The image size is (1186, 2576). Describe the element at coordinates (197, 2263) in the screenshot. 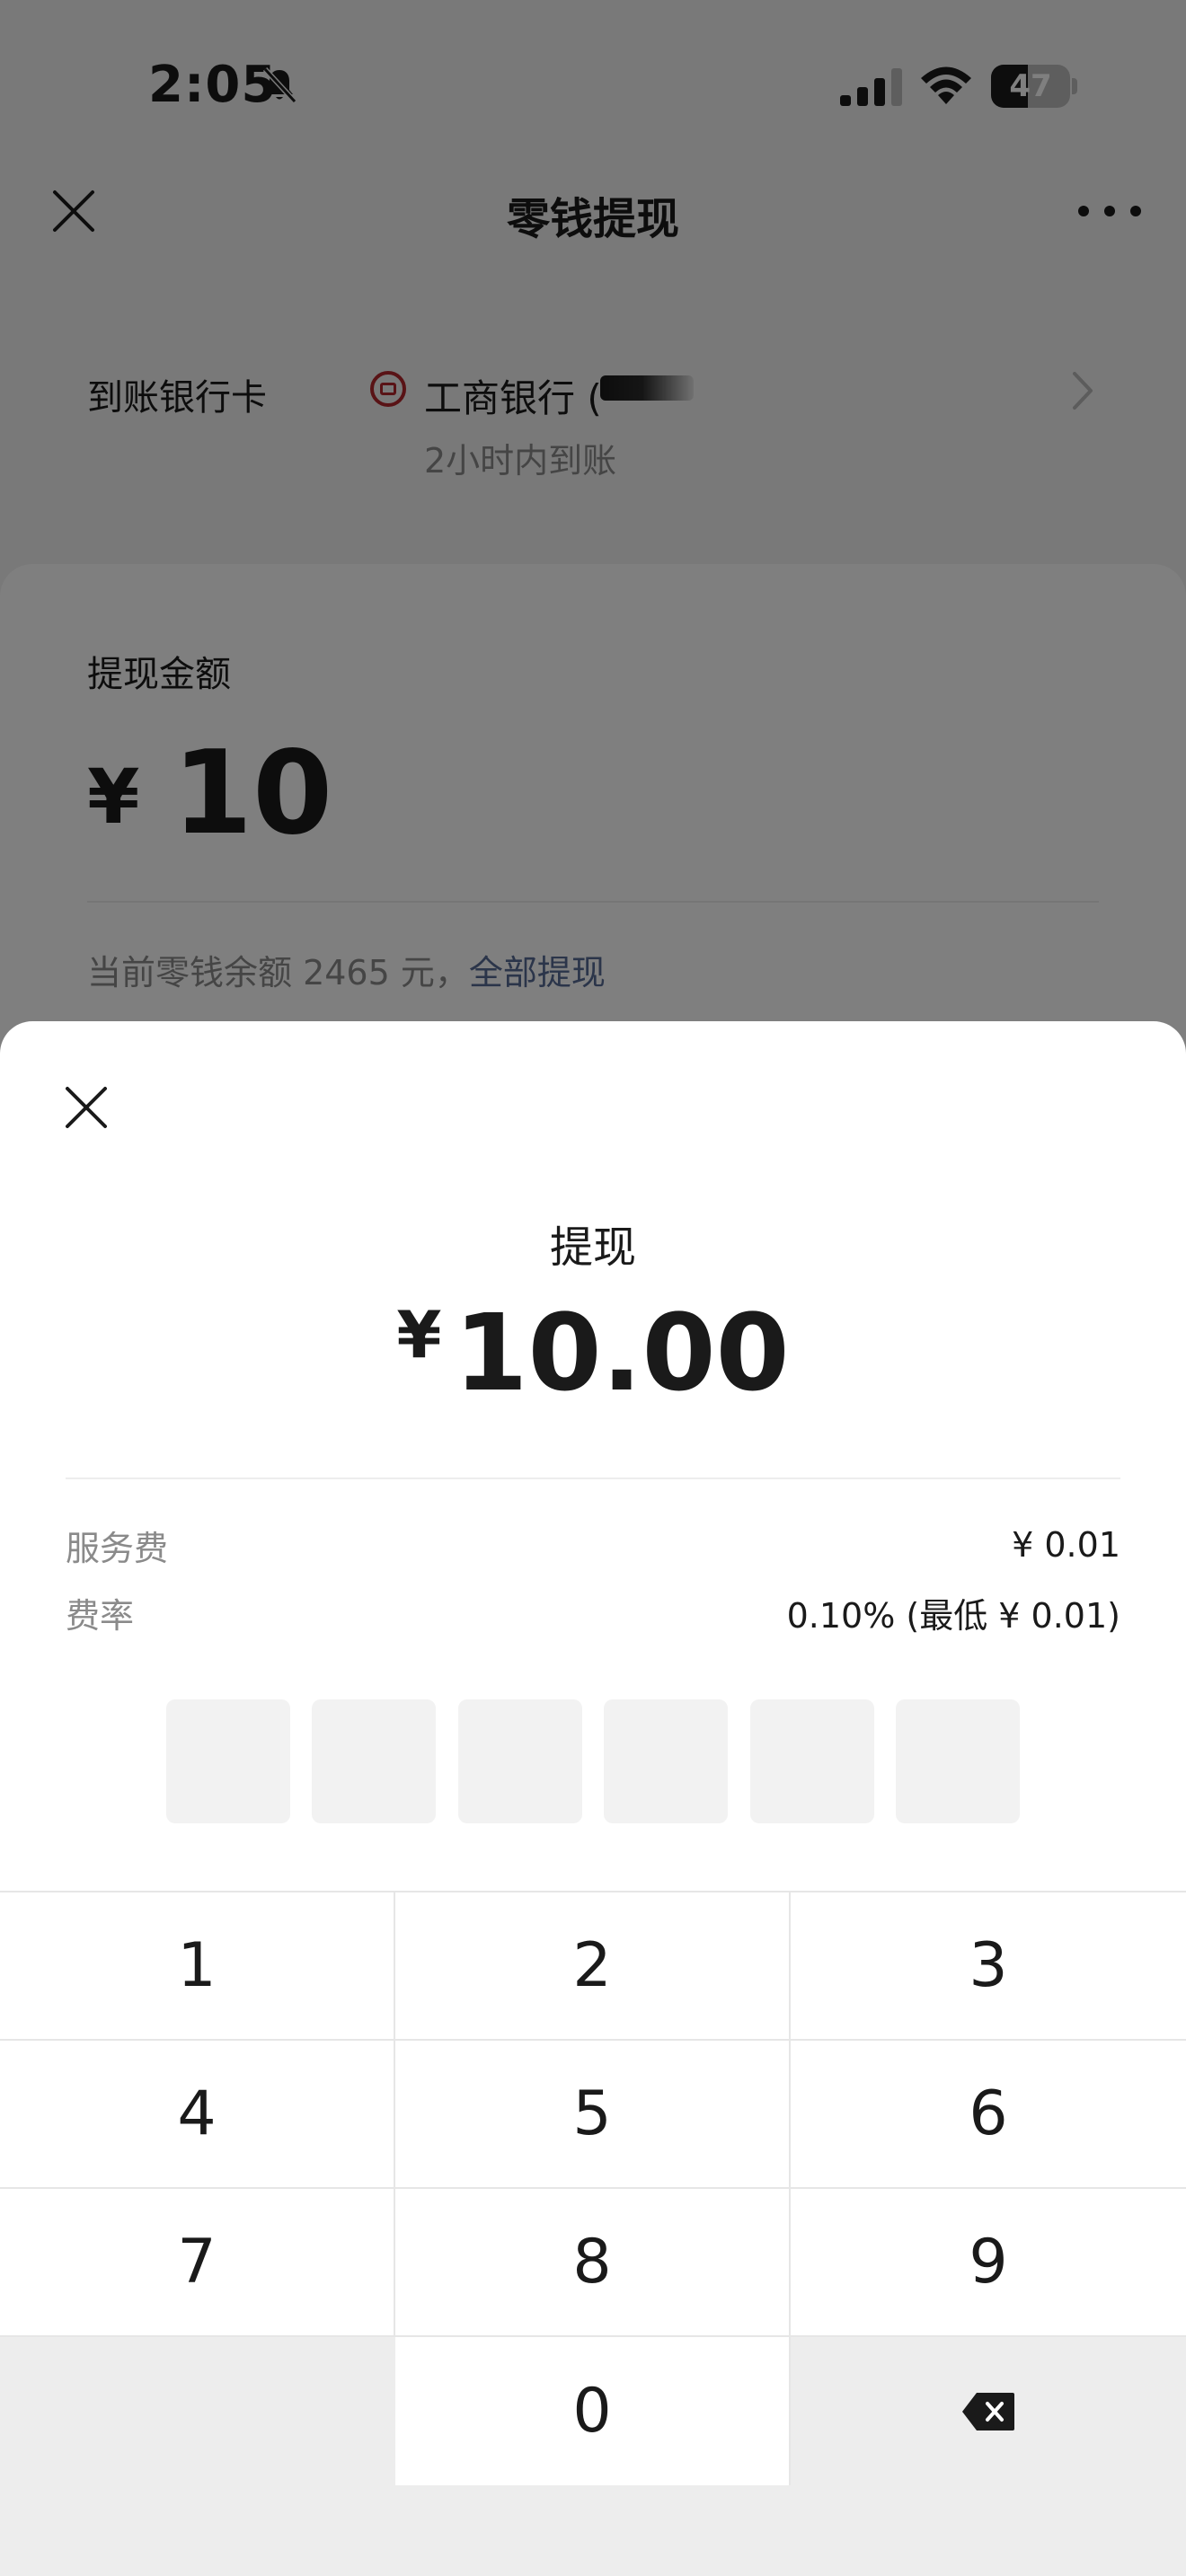

I see `key-7: 7` at that location.